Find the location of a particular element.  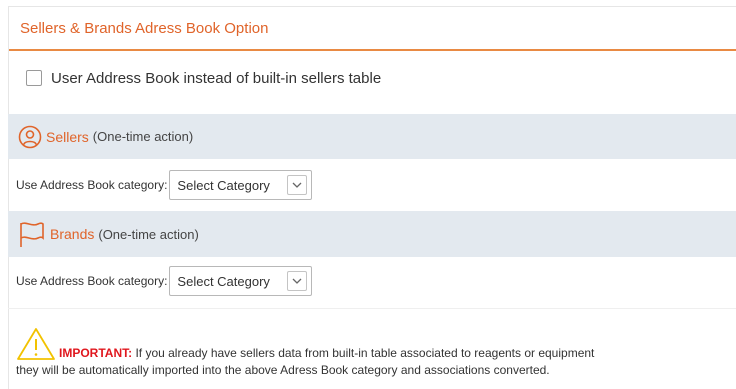

brands-category-select: Select Category is located at coordinates (241, 281).